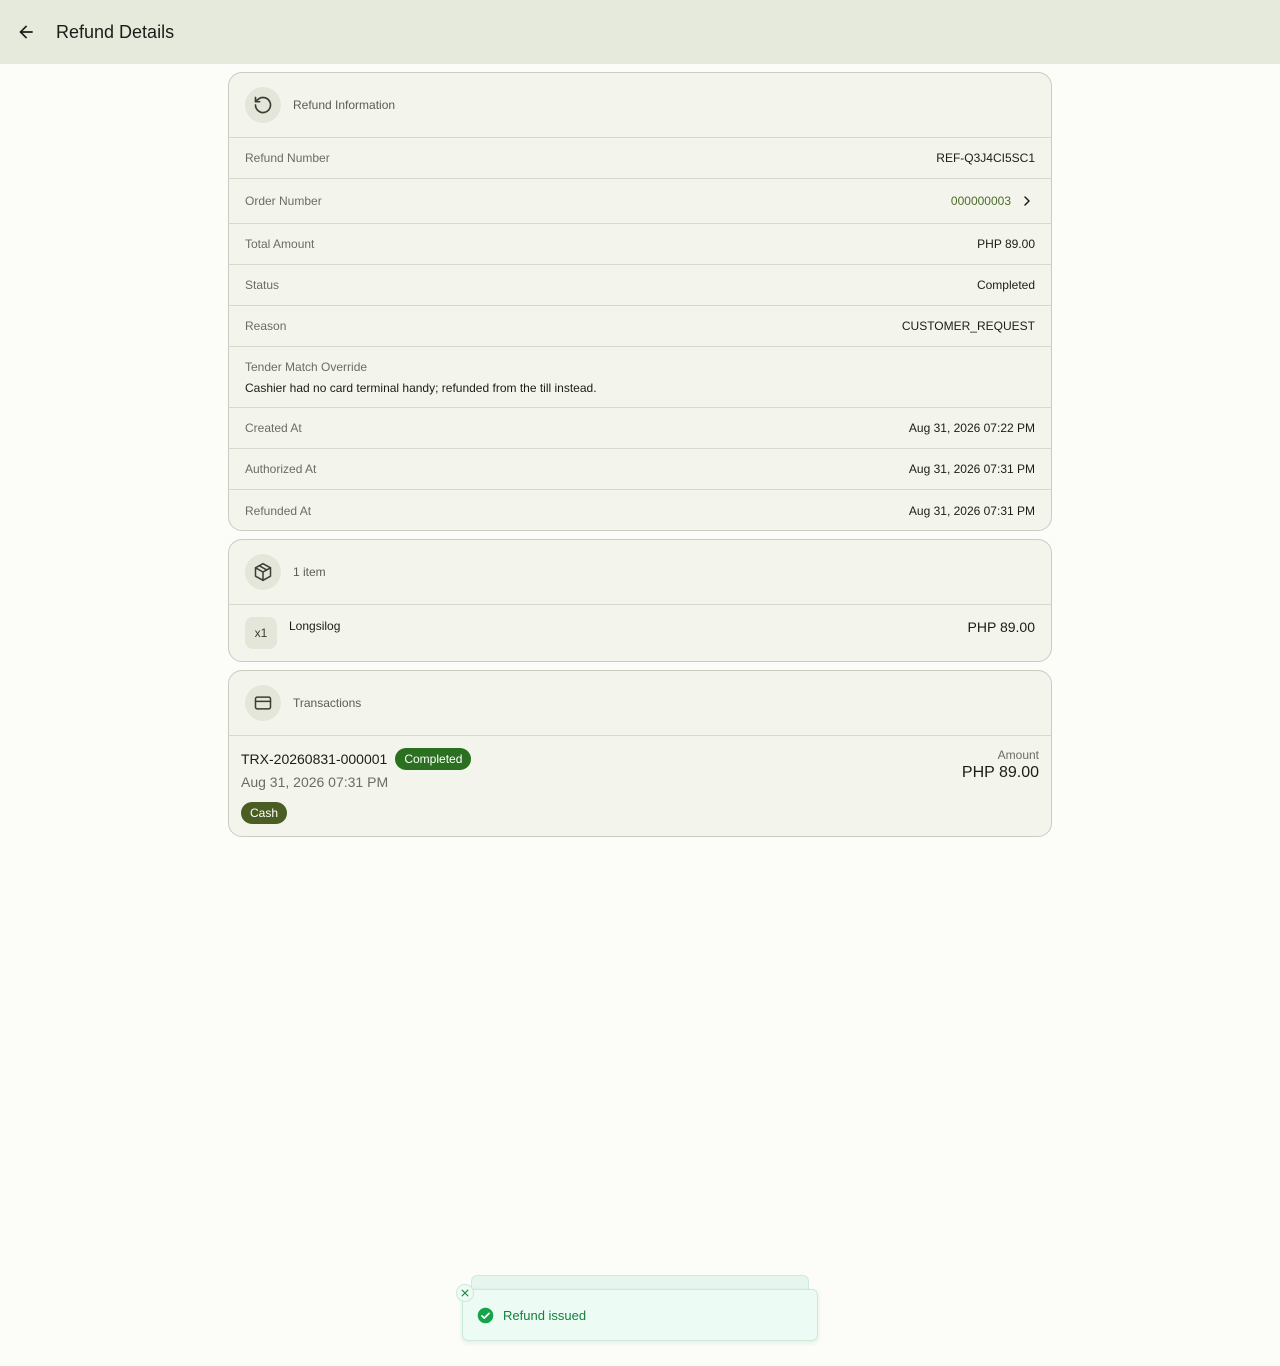  What do you see at coordinates (263, 105) in the screenshot?
I see `refund-icon` at bounding box center [263, 105].